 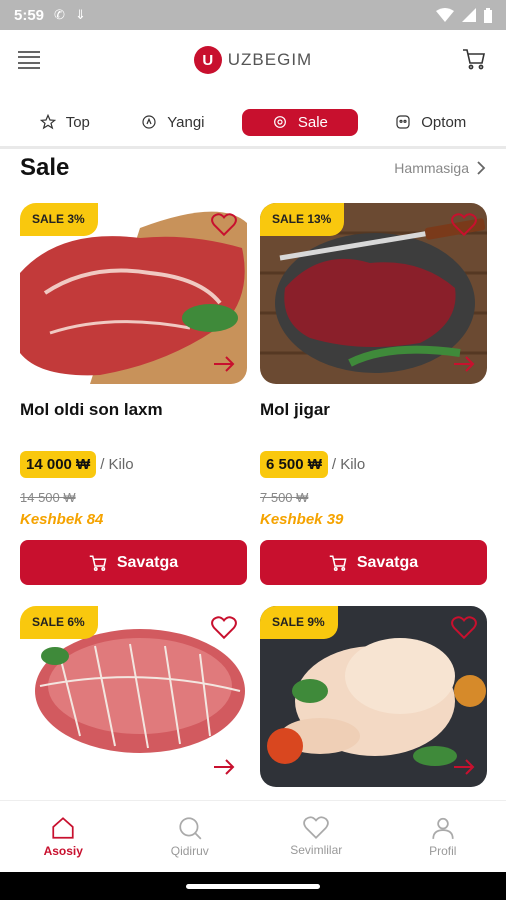 What do you see at coordinates (445, 15) in the screenshot?
I see `wifi-icon` at bounding box center [445, 15].